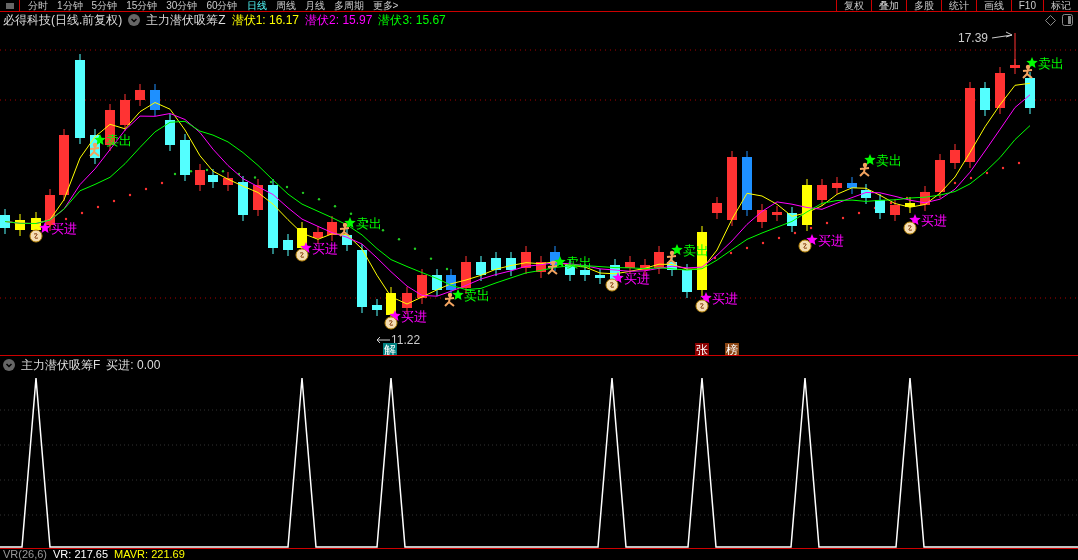 This screenshot has height=560, width=1078. Describe the element at coordinates (993, 5) in the screenshot. I see `tool-button: 画线` at that location.